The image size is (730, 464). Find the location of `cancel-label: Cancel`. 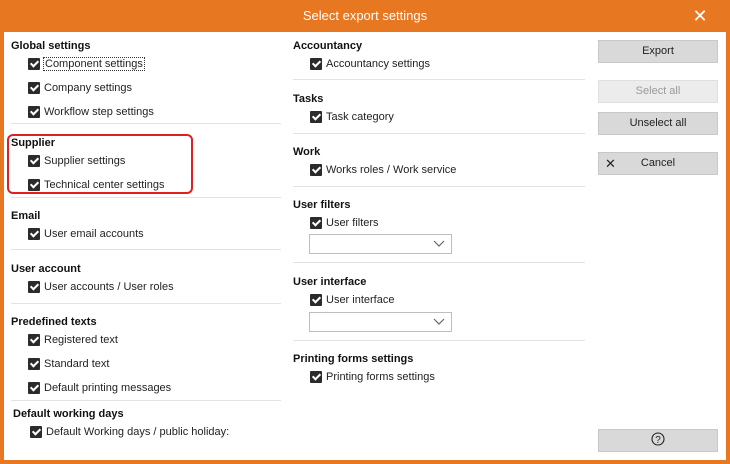

cancel-label: Cancel is located at coordinates (658, 163).